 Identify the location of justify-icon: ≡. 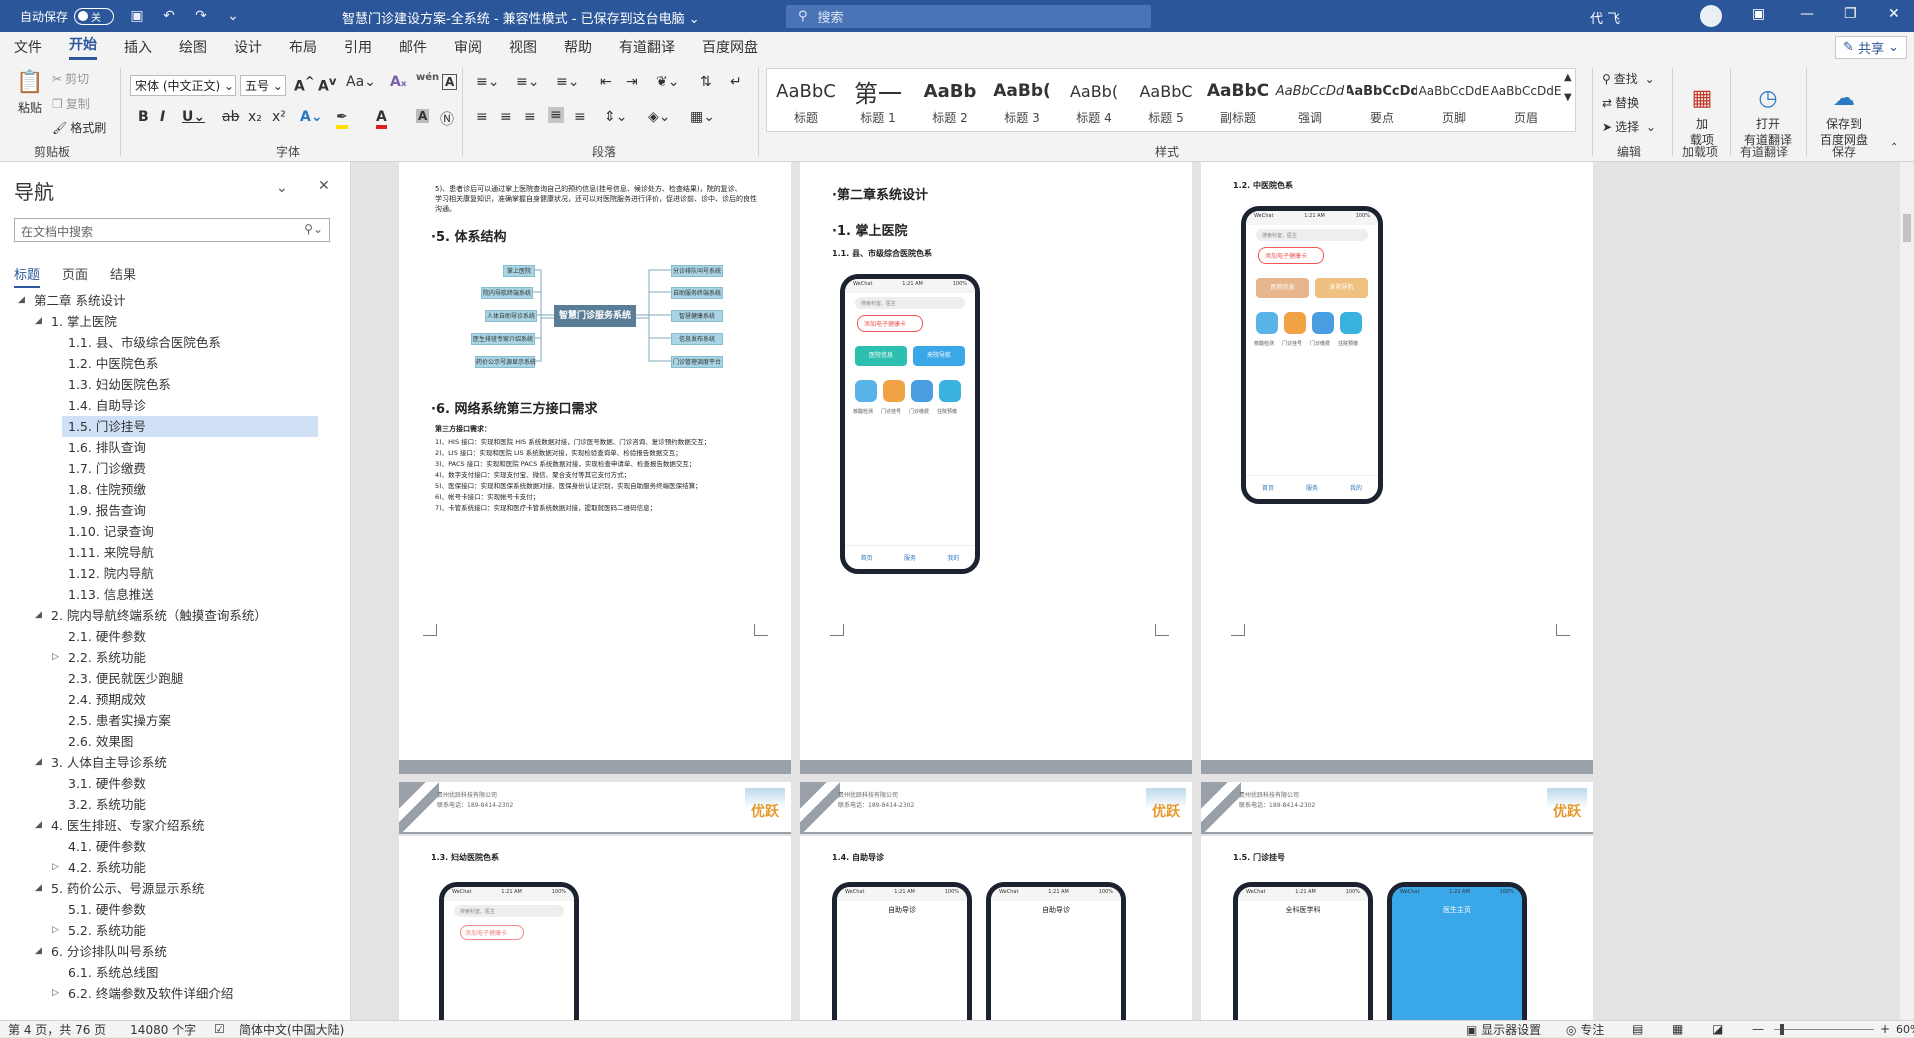
(556, 115).